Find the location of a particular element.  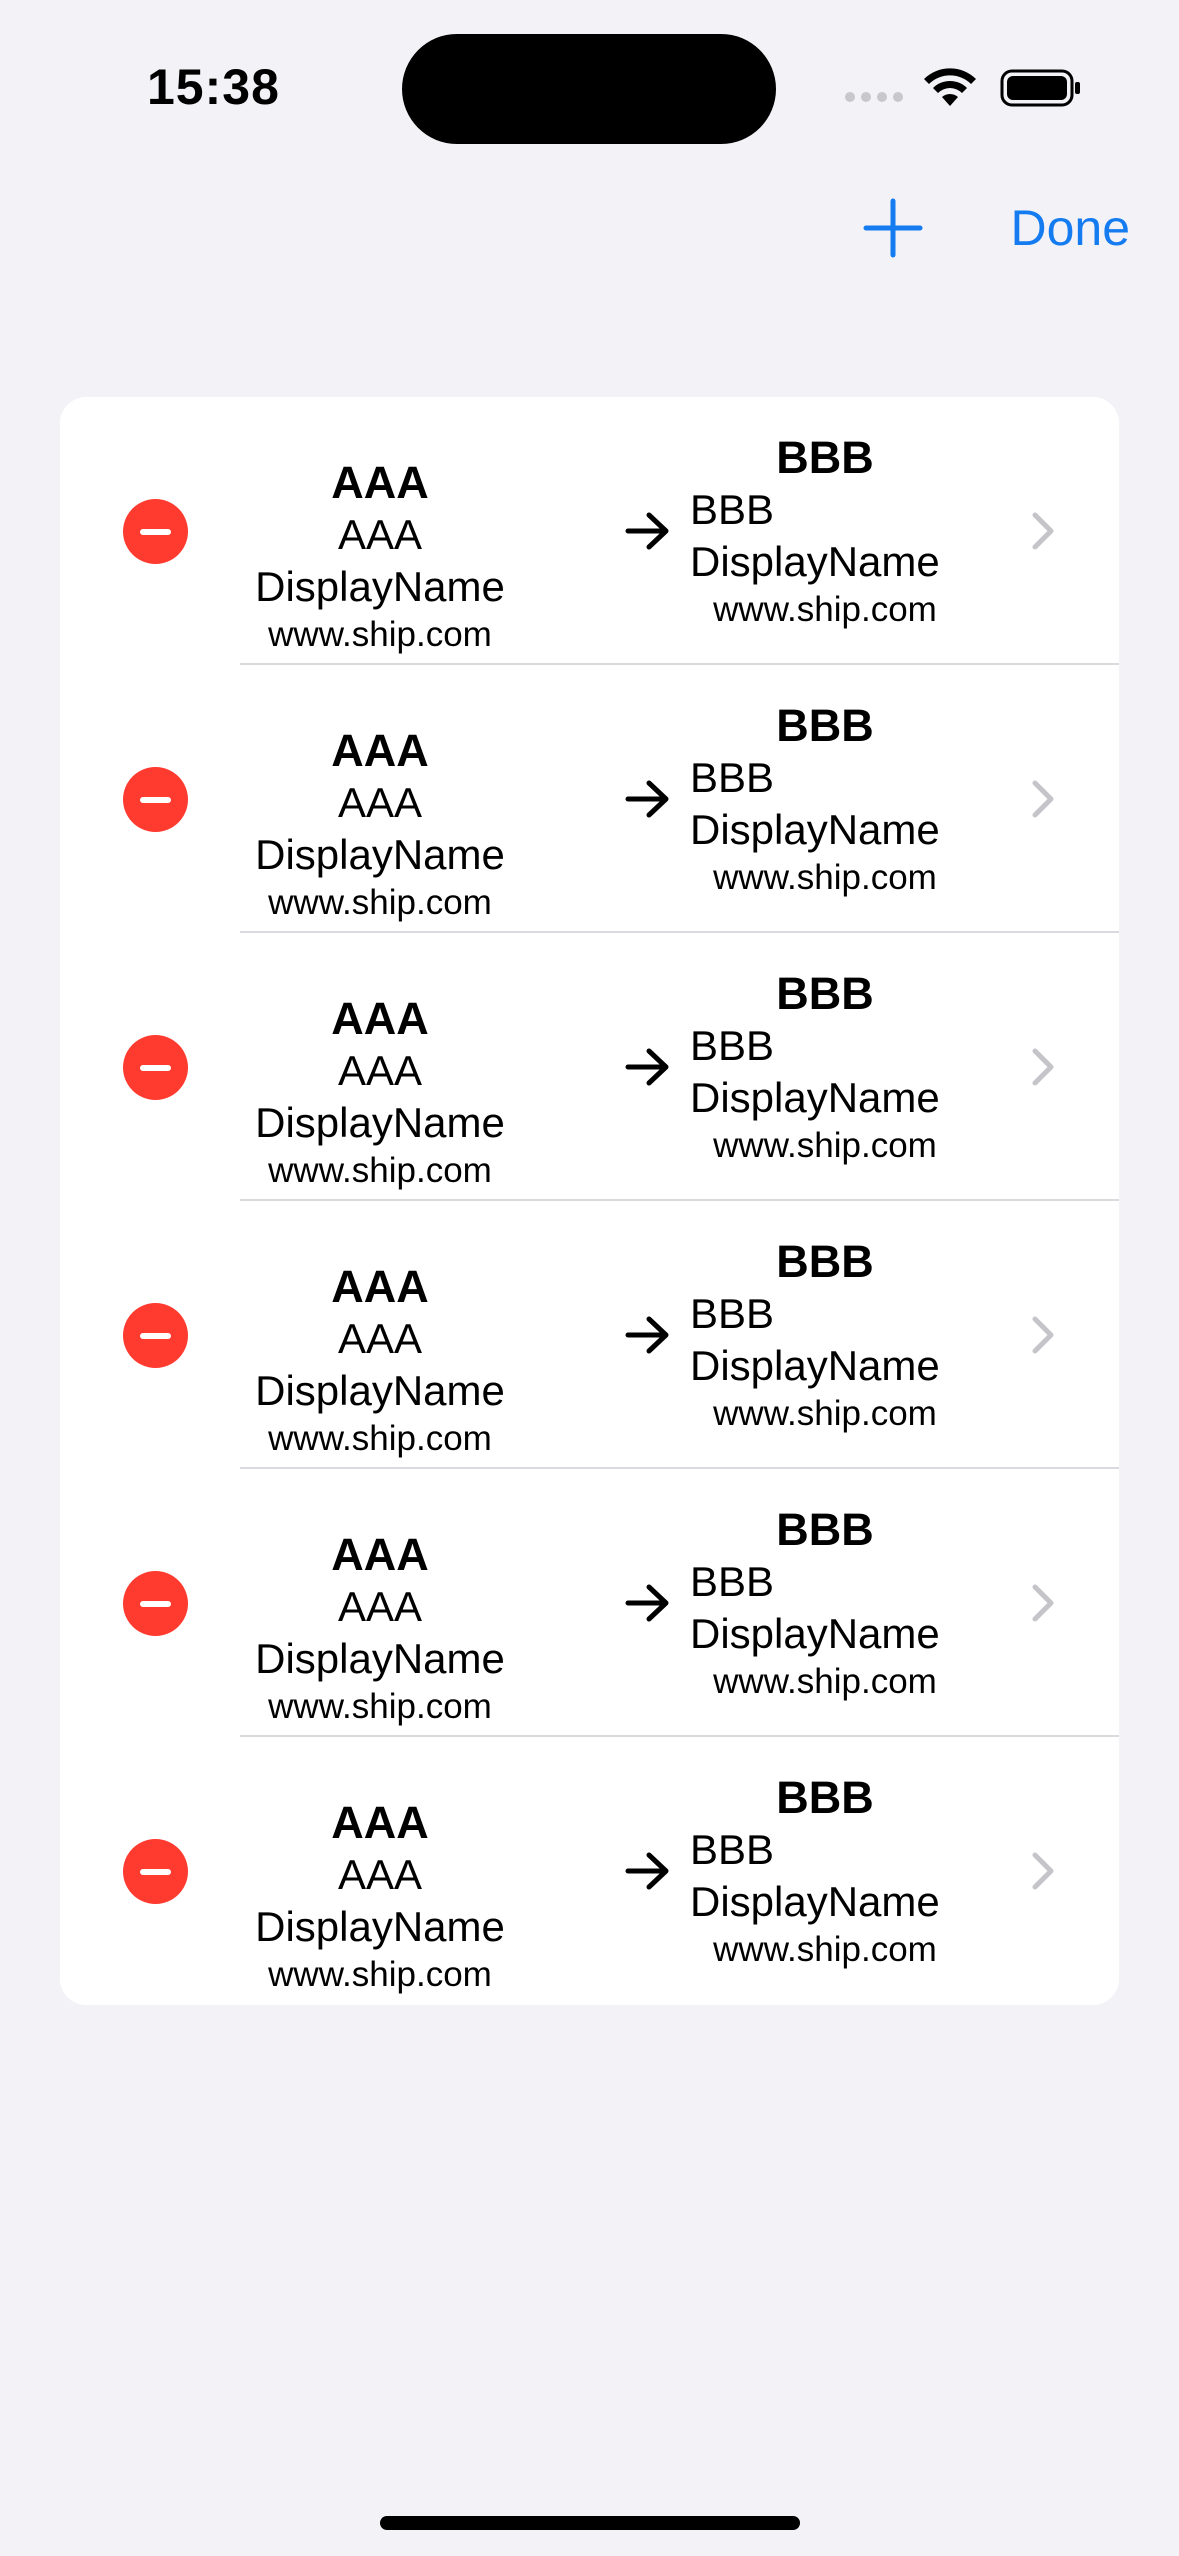

dynamic-island is located at coordinates (589, 89).